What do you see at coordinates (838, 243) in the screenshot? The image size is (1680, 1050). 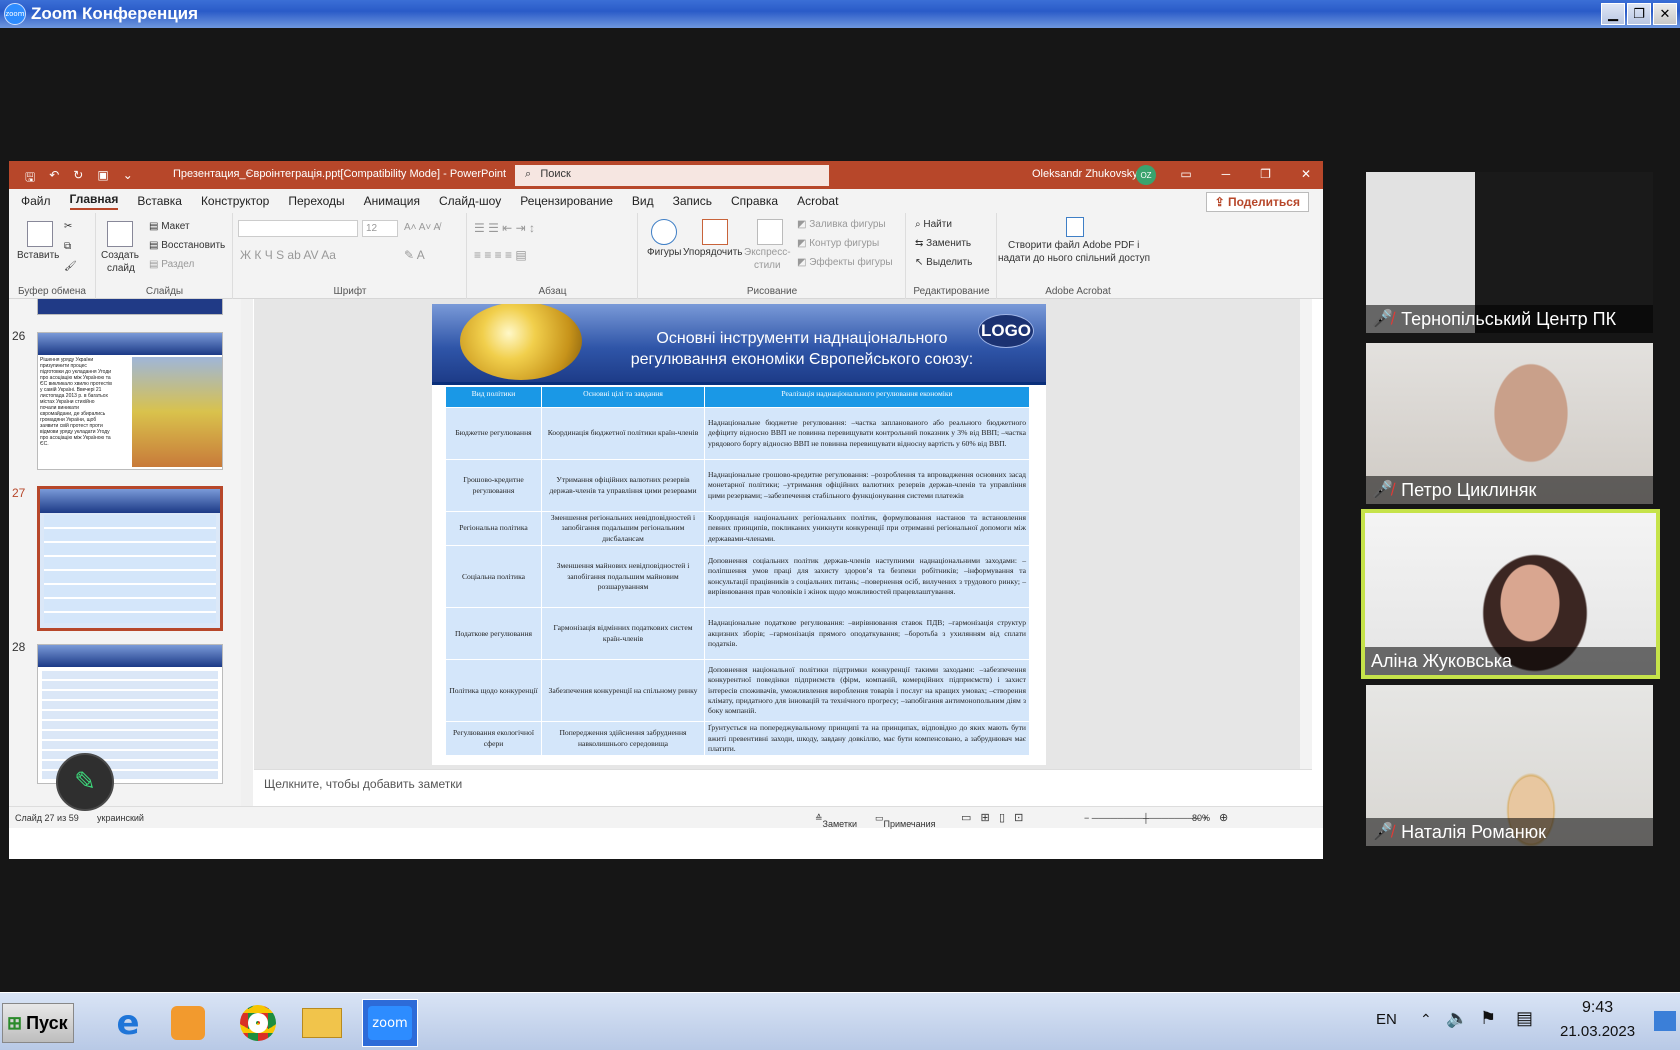 I see `shape-outline-button: ◩ Контур фигуры` at bounding box center [838, 243].